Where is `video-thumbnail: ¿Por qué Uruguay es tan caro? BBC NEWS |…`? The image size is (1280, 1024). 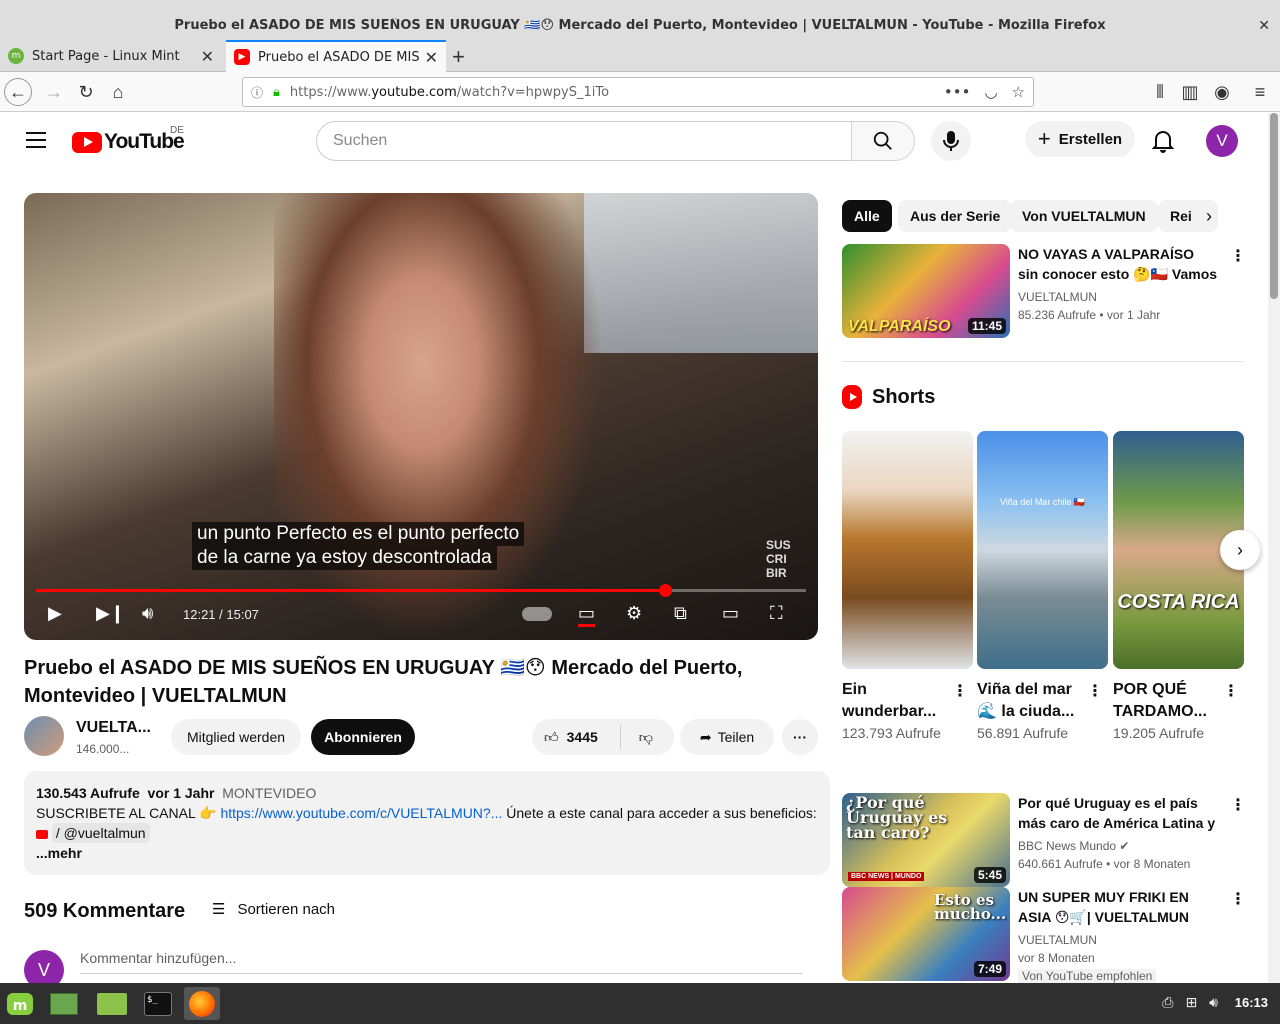 video-thumbnail: ¿Por qué Uruguay es tan caro? BBC NEWS |… is located at coordinates (926, 840).